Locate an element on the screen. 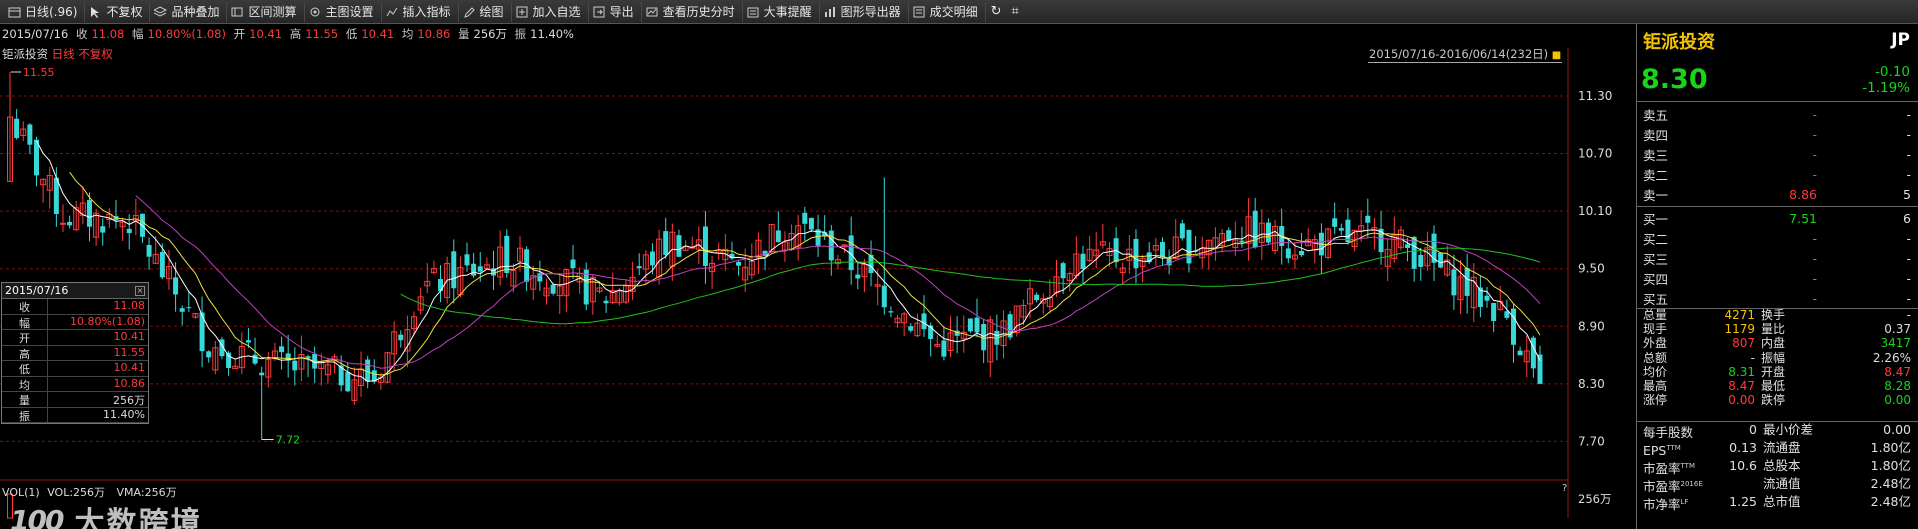 This screenshot has height=529, width=1918. bid-row: 买三 - - is located at coordinates (1777, 258).